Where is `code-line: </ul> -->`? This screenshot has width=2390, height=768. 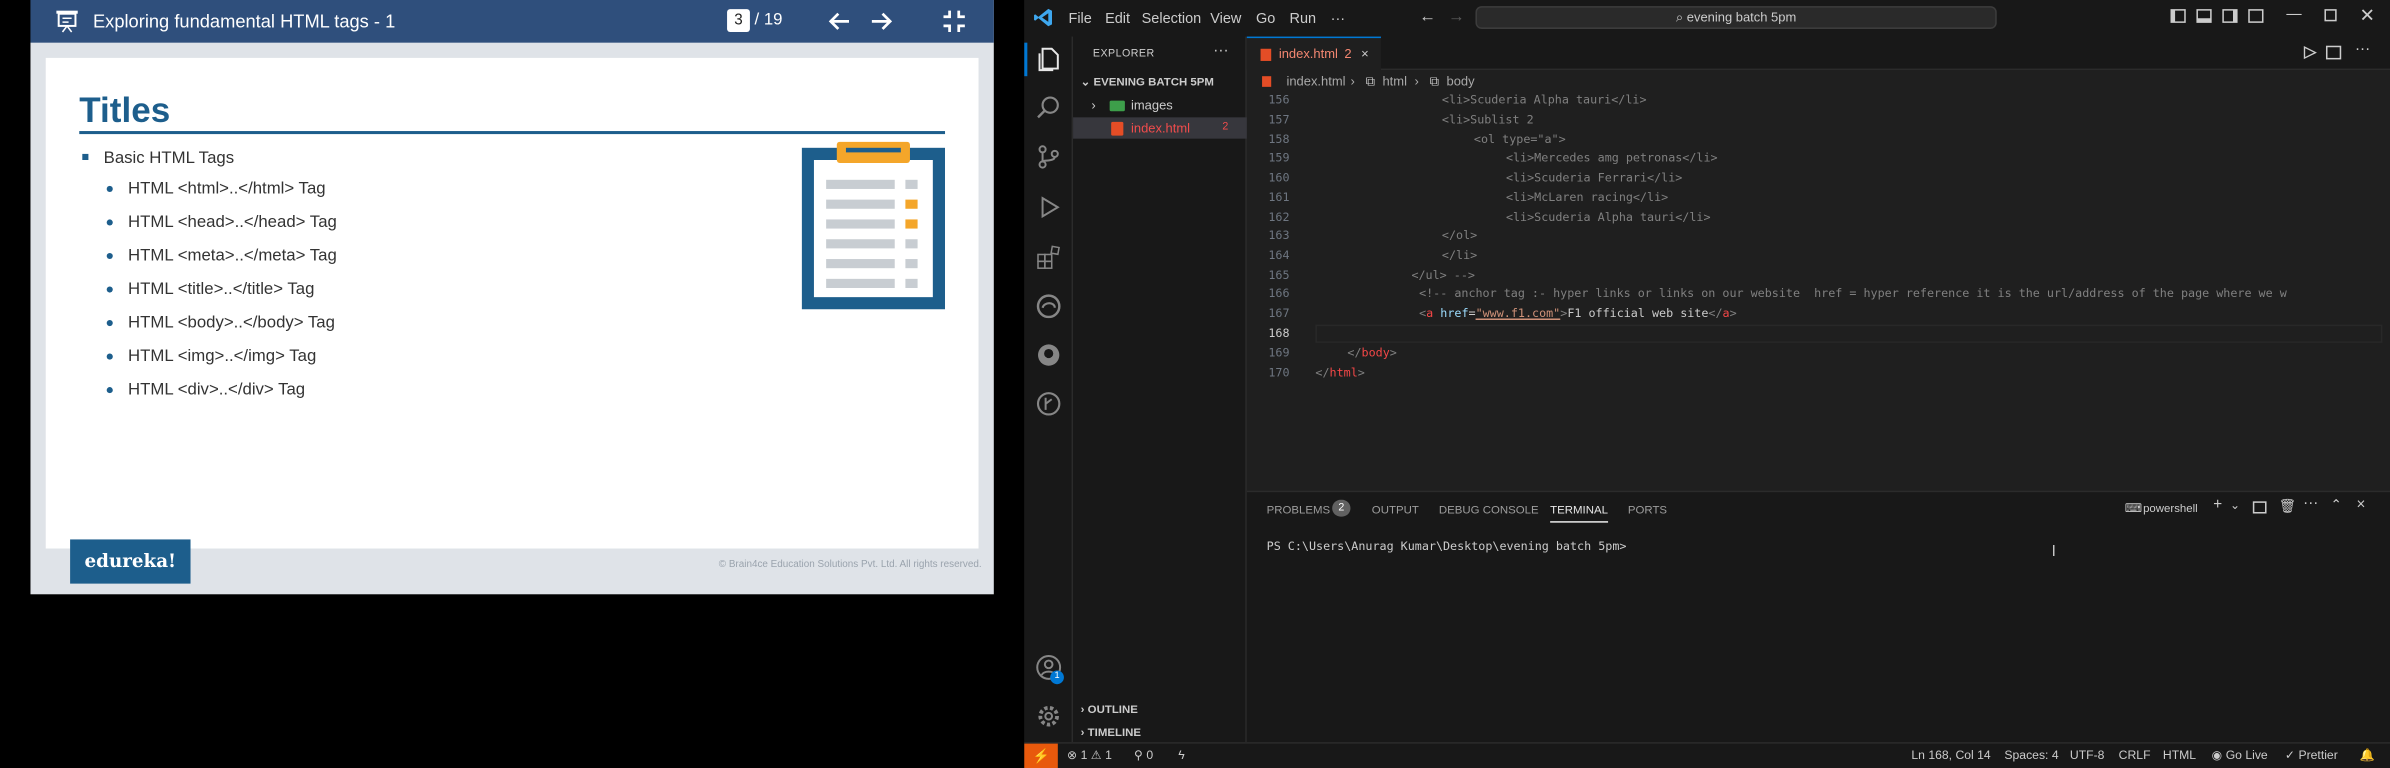
code-line: </ul> --> is located at coordinates (1443, 275).